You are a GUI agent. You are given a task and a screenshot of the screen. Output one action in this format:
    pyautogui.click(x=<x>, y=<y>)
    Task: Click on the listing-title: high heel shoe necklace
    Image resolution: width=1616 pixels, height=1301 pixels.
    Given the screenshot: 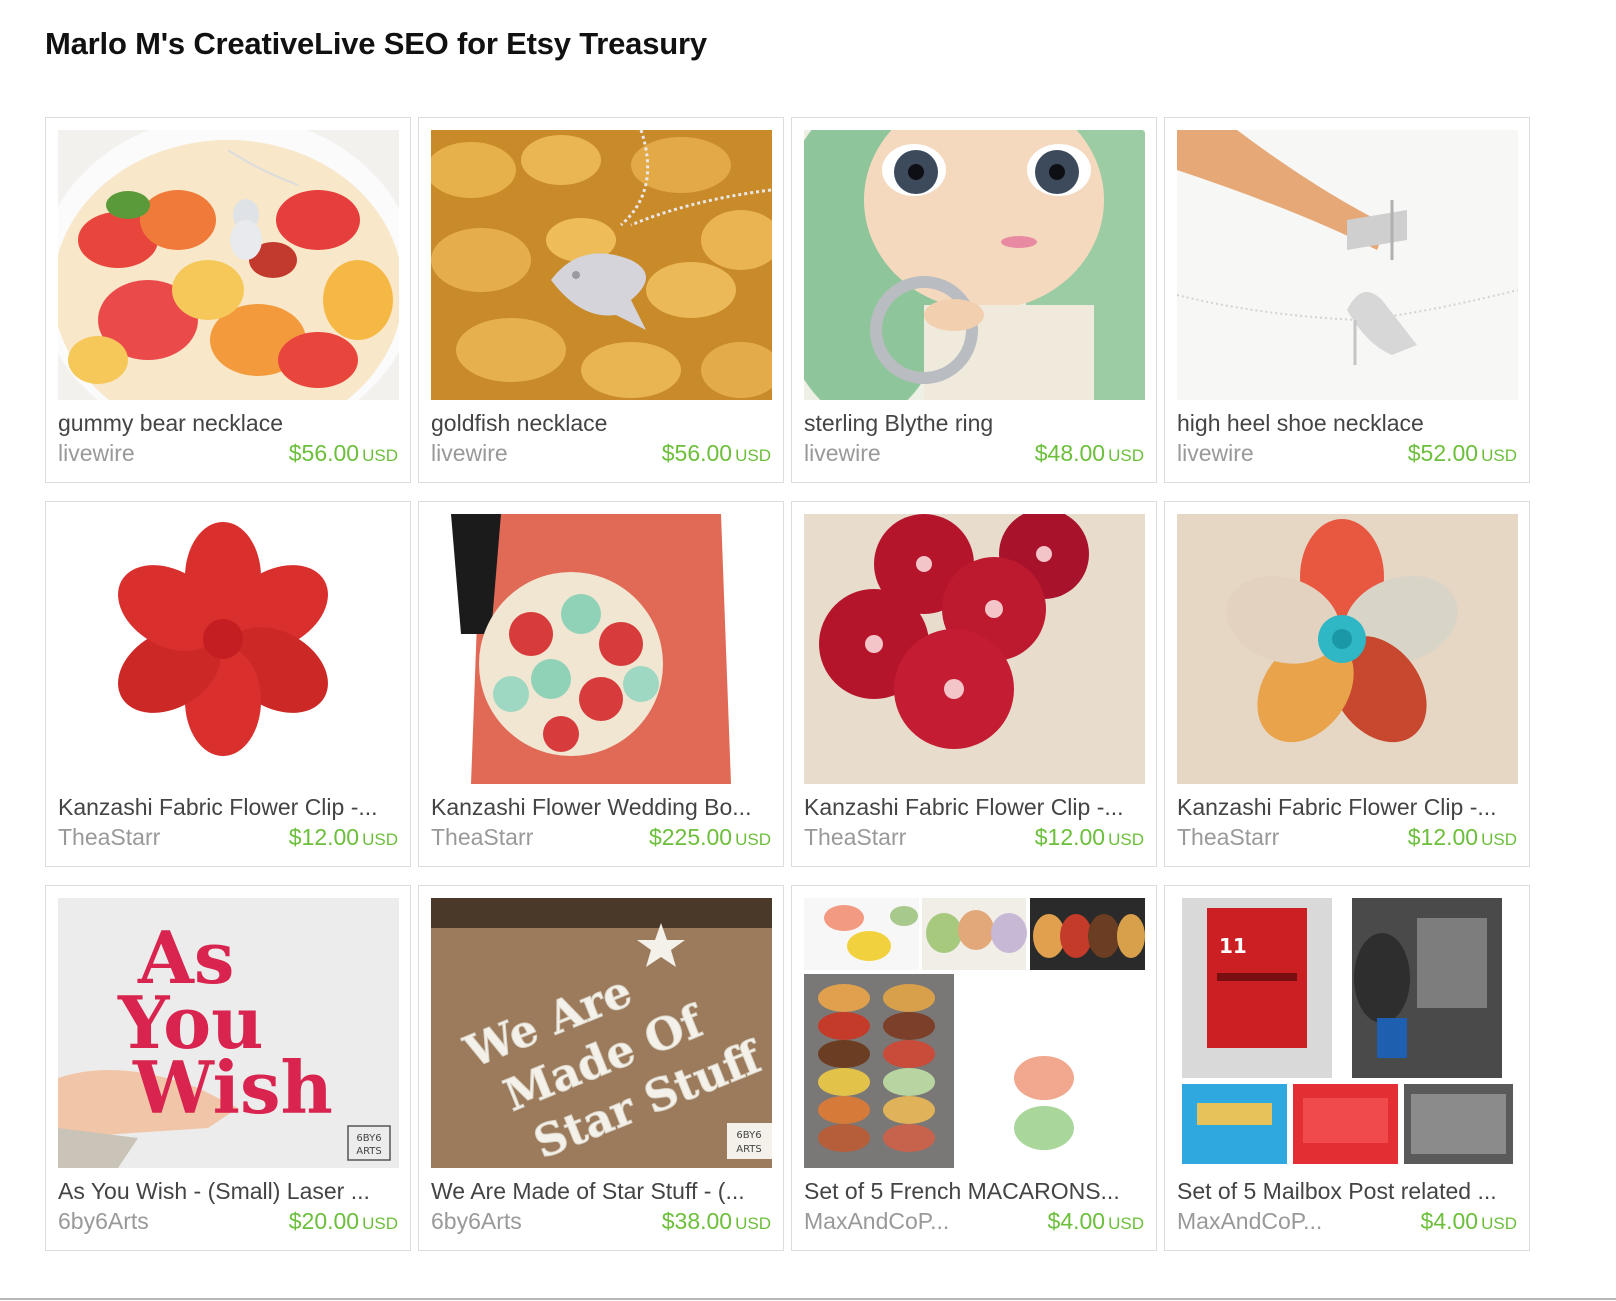 What is the action you would take?
    pyautogui.click(x=1347, y=423)
    